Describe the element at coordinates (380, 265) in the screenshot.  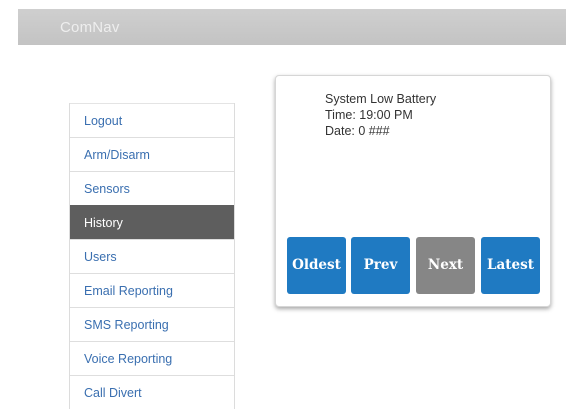
I see `prev-button: Prev` at that location.